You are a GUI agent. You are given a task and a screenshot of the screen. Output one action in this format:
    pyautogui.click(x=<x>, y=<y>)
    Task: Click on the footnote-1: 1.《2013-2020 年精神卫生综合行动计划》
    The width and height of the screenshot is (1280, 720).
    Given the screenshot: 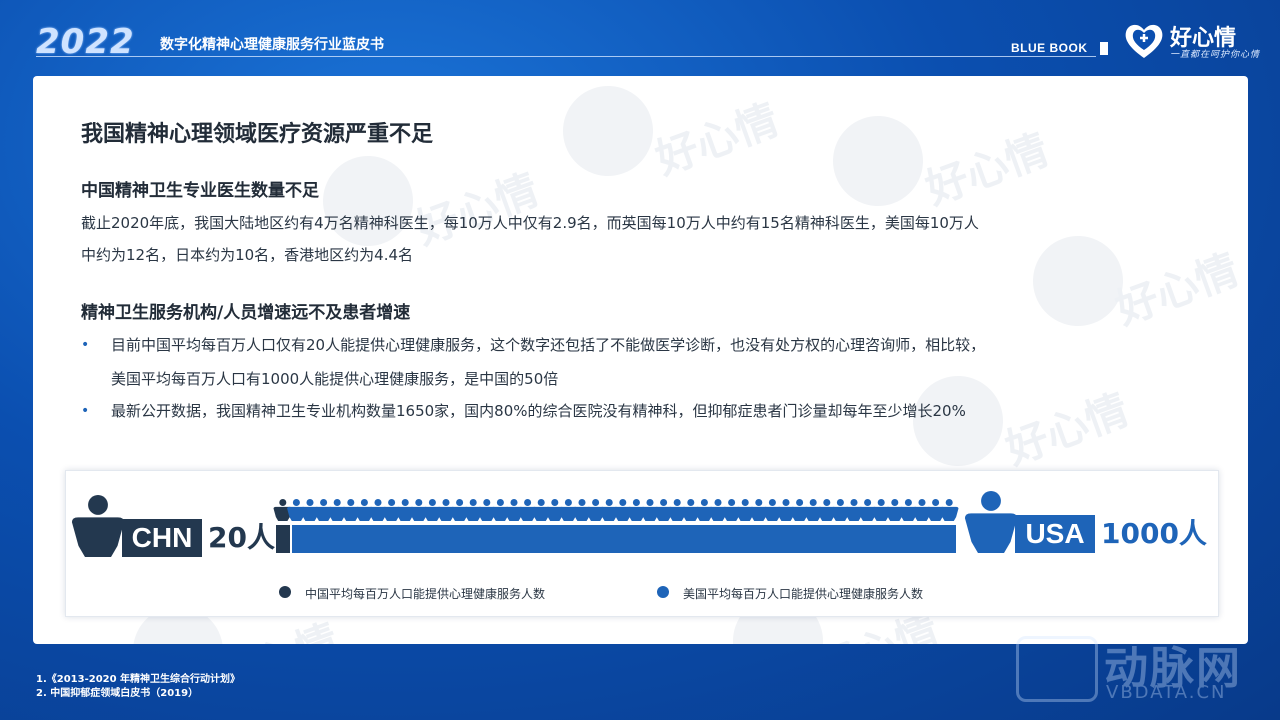 What is the action you would take?
    pyautogui.click(x=138, y=679)
    